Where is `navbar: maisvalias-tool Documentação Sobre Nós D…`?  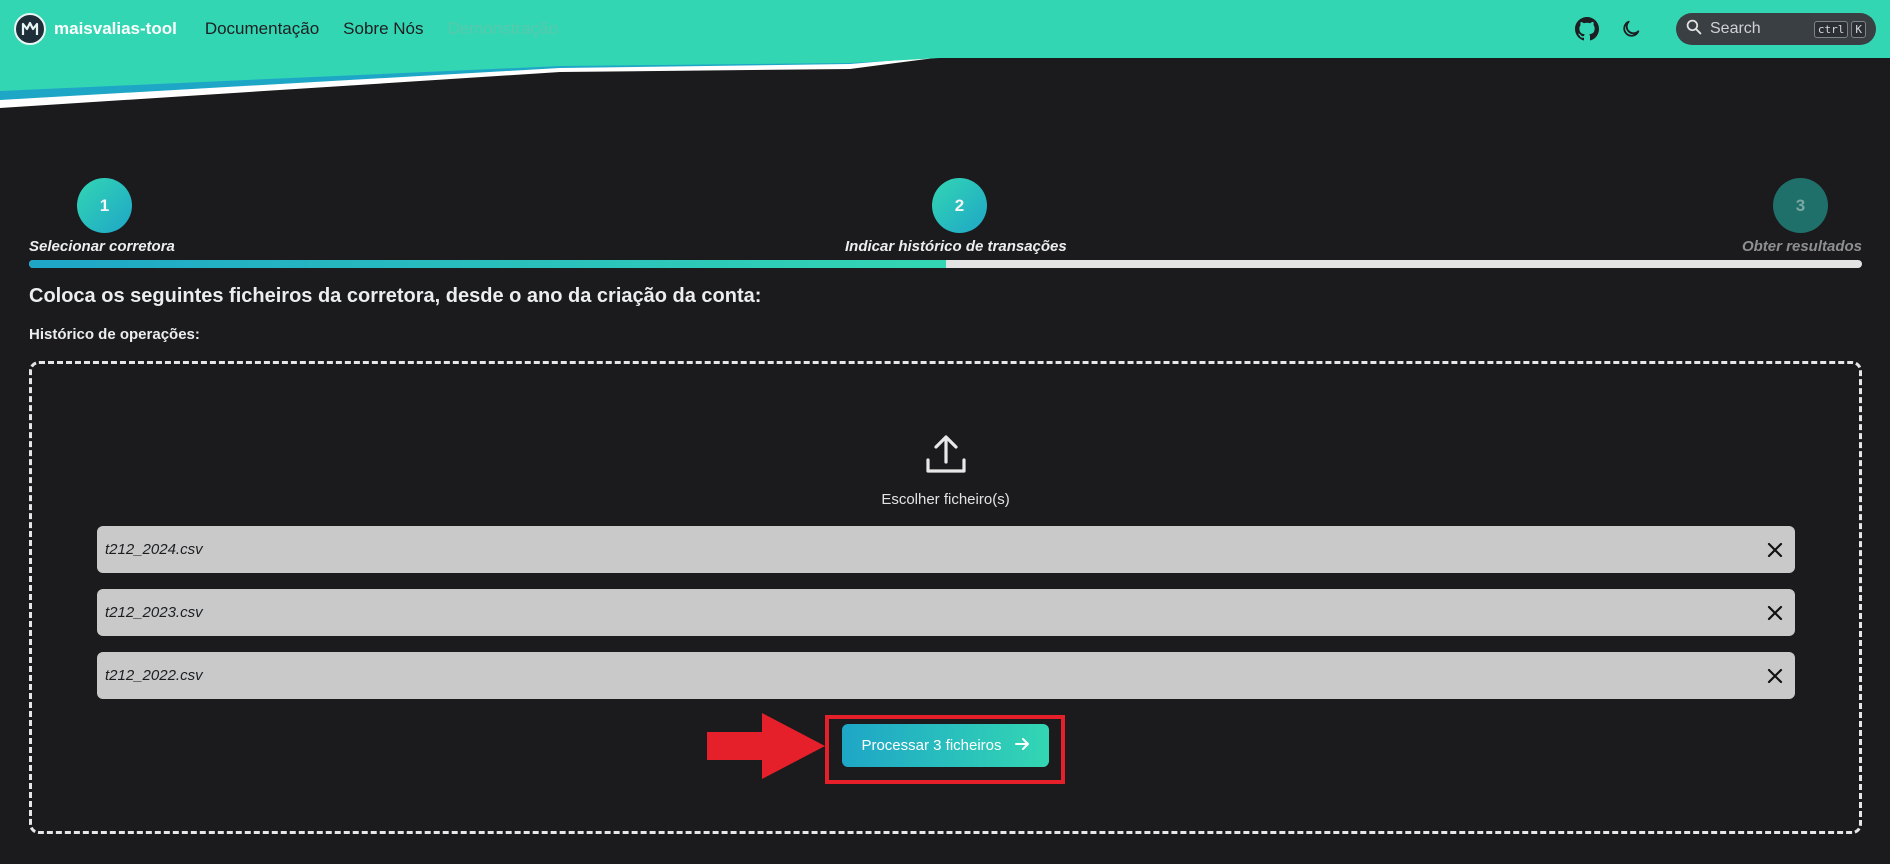 navbar: maisvalias-tool Documentação Sobre Nós D… is located at coordinates (945, 29).